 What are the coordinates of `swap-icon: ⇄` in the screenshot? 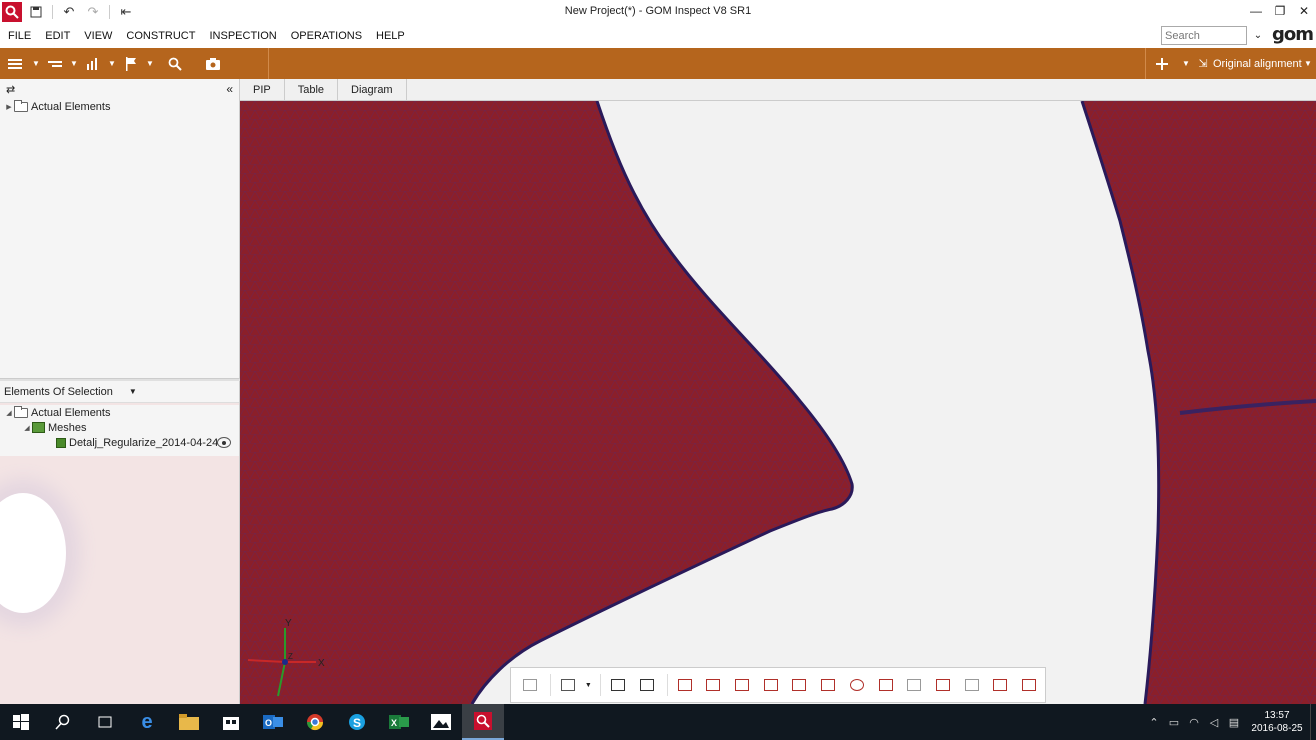 It's located at (10, 89).